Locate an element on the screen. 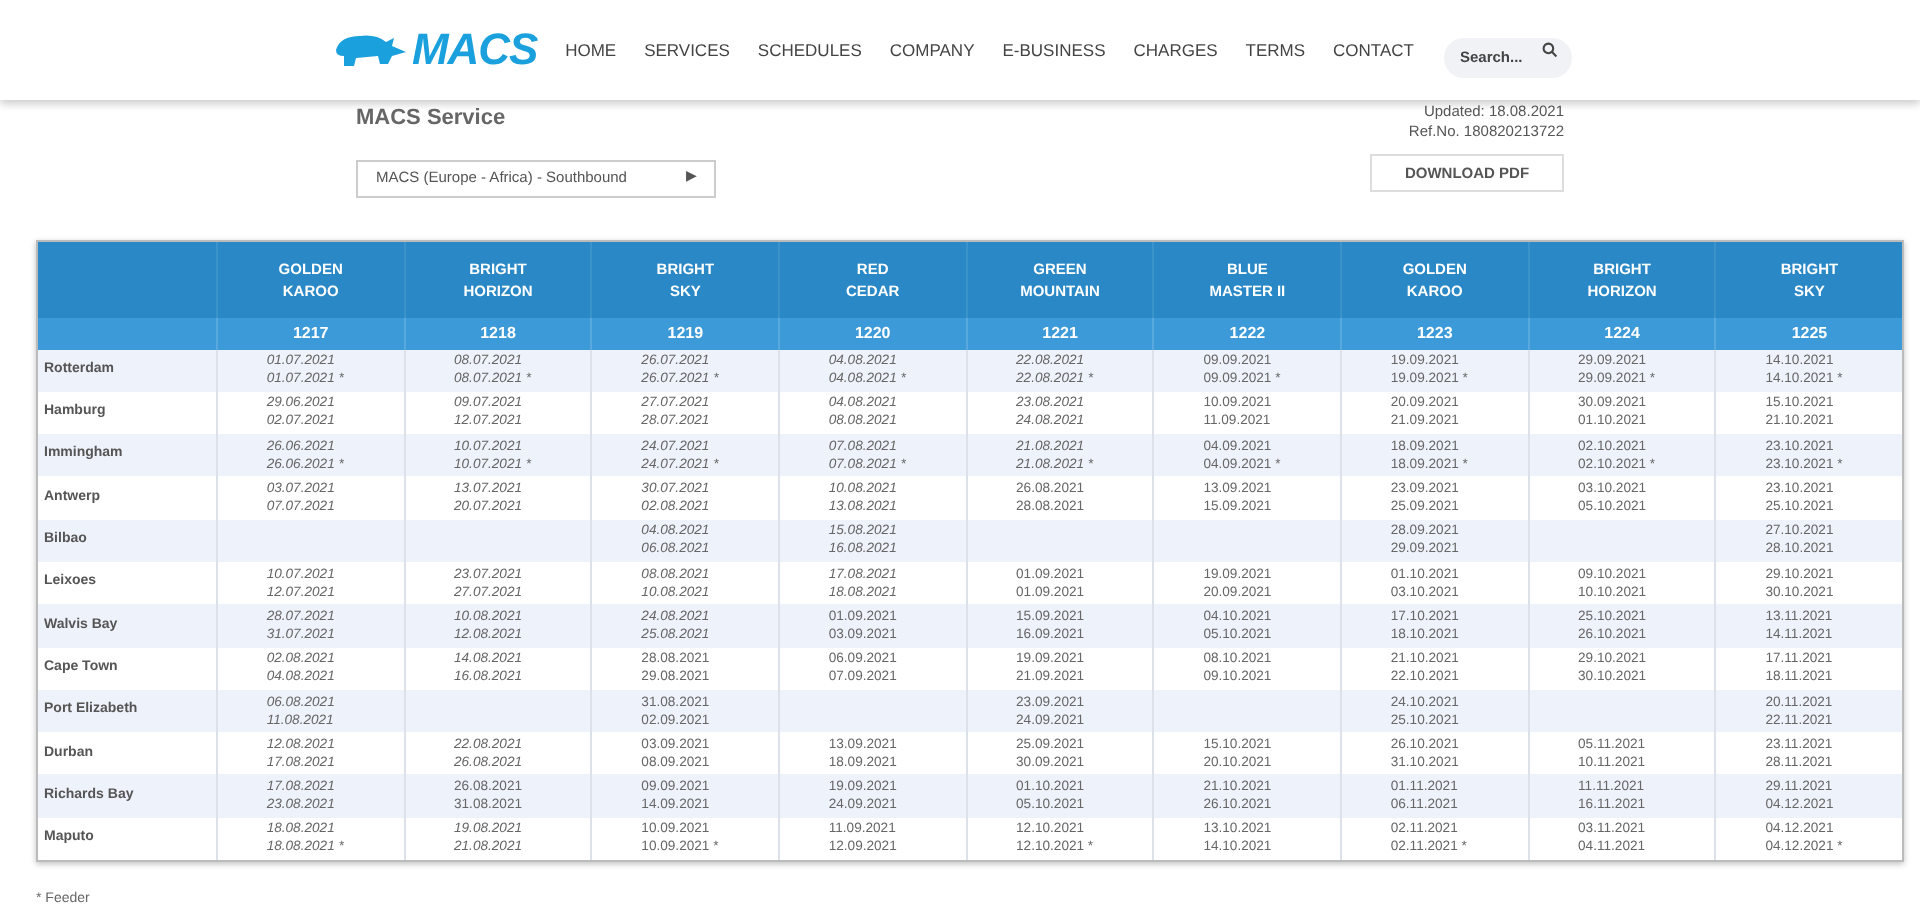 The height and width of the screenshot is (904, 1920). voyage-number: 1217 is located at coordinates (310, 333).